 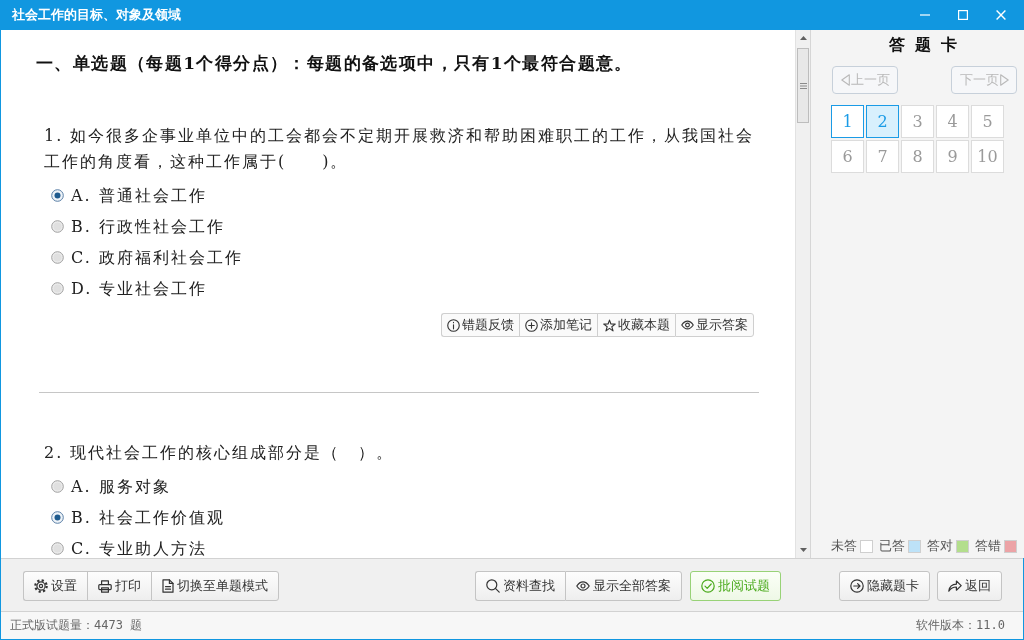 What do you see at coordinates (520, 586) in the screenshot?
I see `search-button: 资料查找` at bounding box center [520, 586].